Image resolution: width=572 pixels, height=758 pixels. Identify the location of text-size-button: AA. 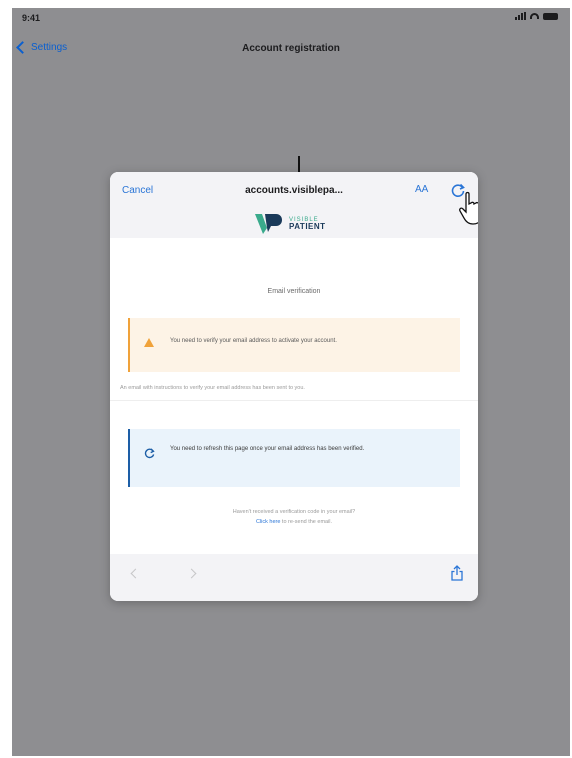
(421, 189).